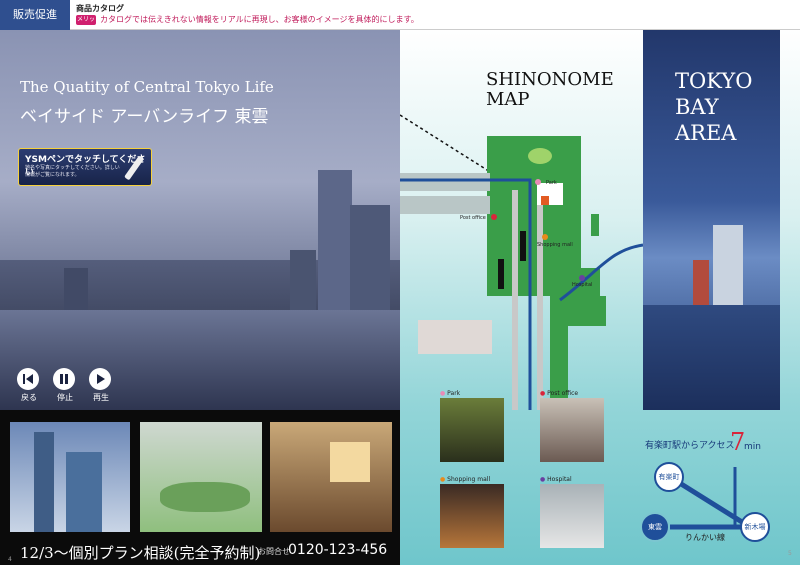 The image size is (800, 565). What do you see at coordinates (714, 107) in the screenshot?
I see `bay-title: TOKYO BAY AREA` at bounding box center [714, 107].